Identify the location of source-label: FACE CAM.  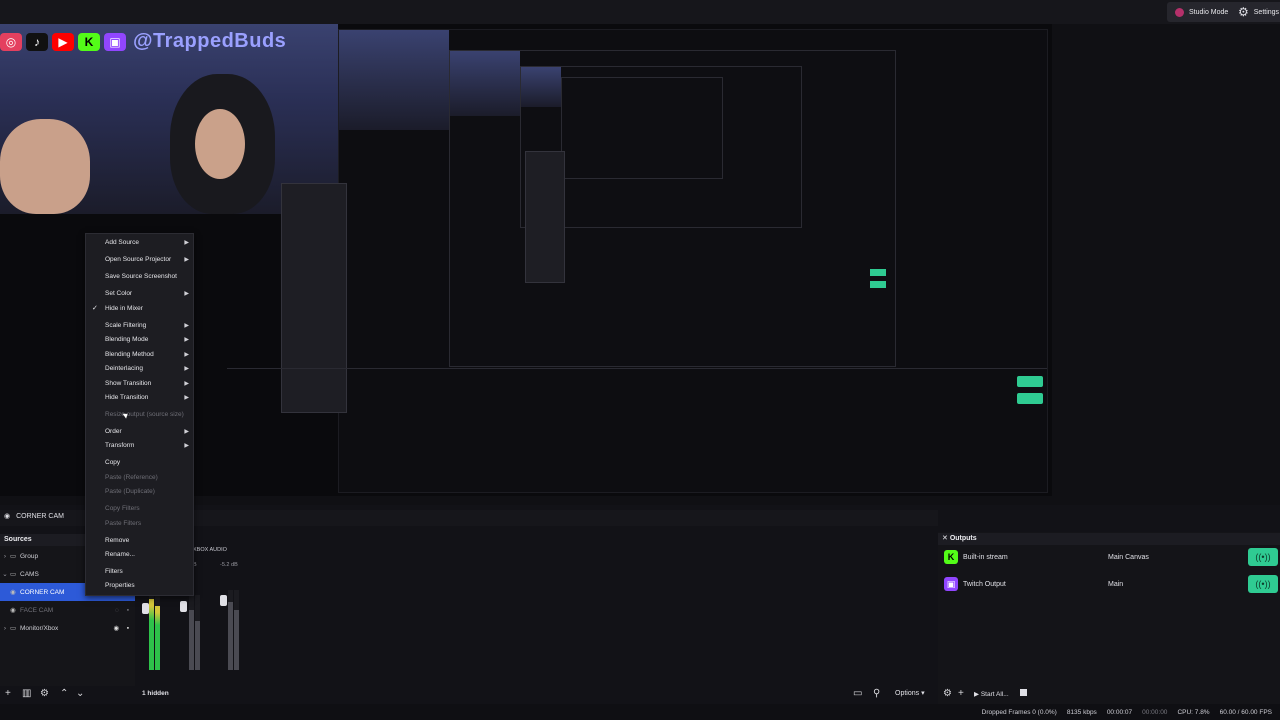
(37, 610).